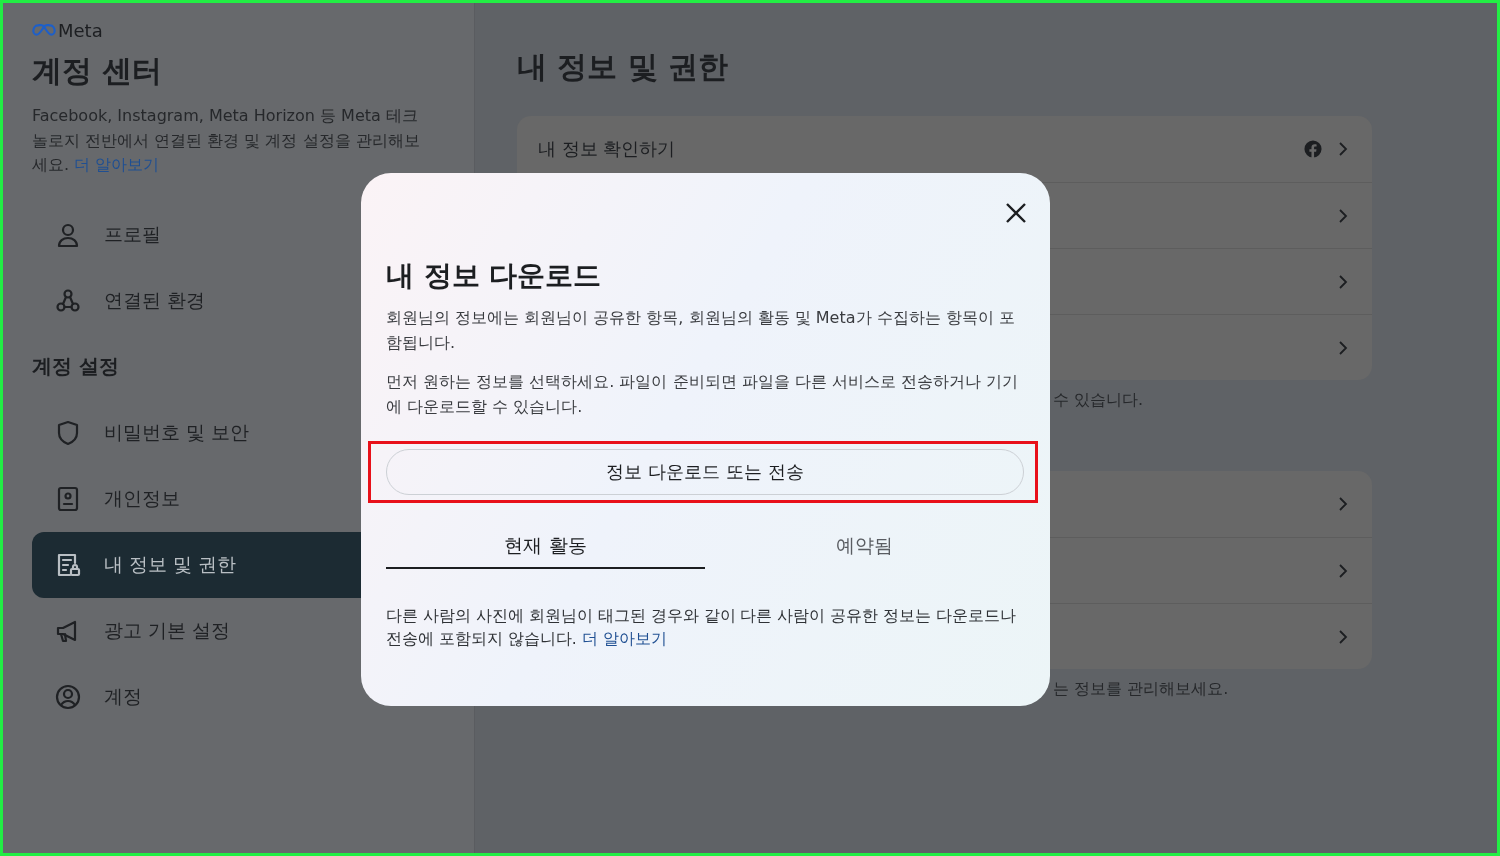 The width and height of the screenshot is (1500, 856). I want to click on dialog-title: 내 정보 다운로드, so click(494, 276).